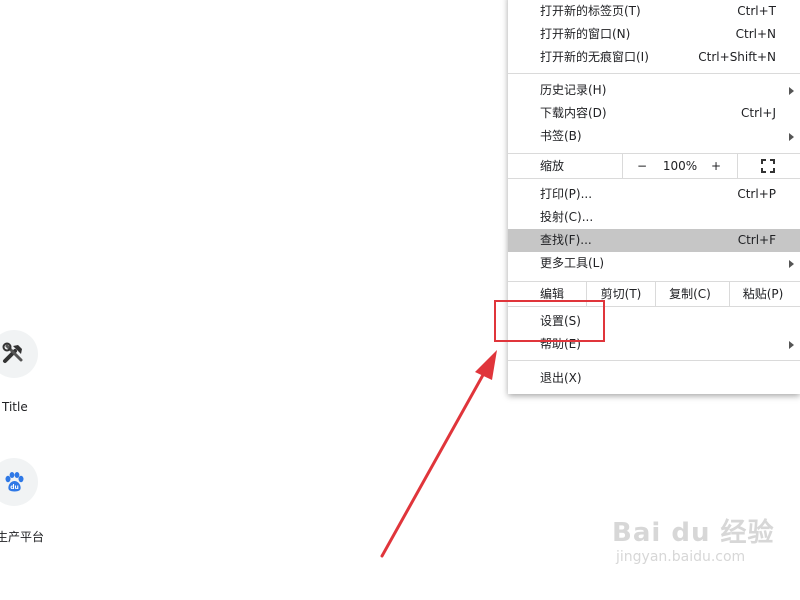  What do you see at coordinates (438, 454) in the screenshot?
I see `annotation-arrow-icon` at bounding box center [438, 454].